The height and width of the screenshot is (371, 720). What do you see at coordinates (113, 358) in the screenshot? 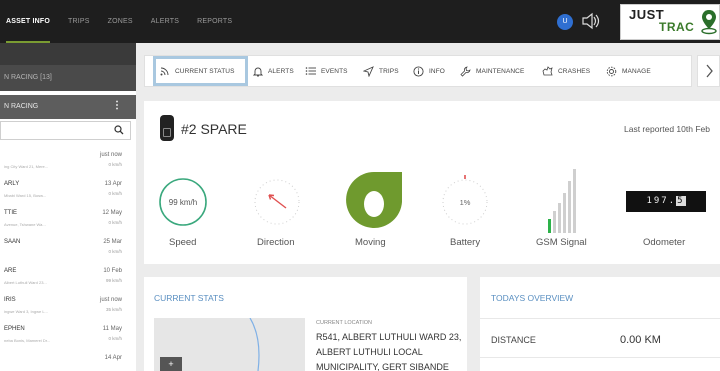
I see `asset-time: 14 Apr` at bounding box center [113, 358].